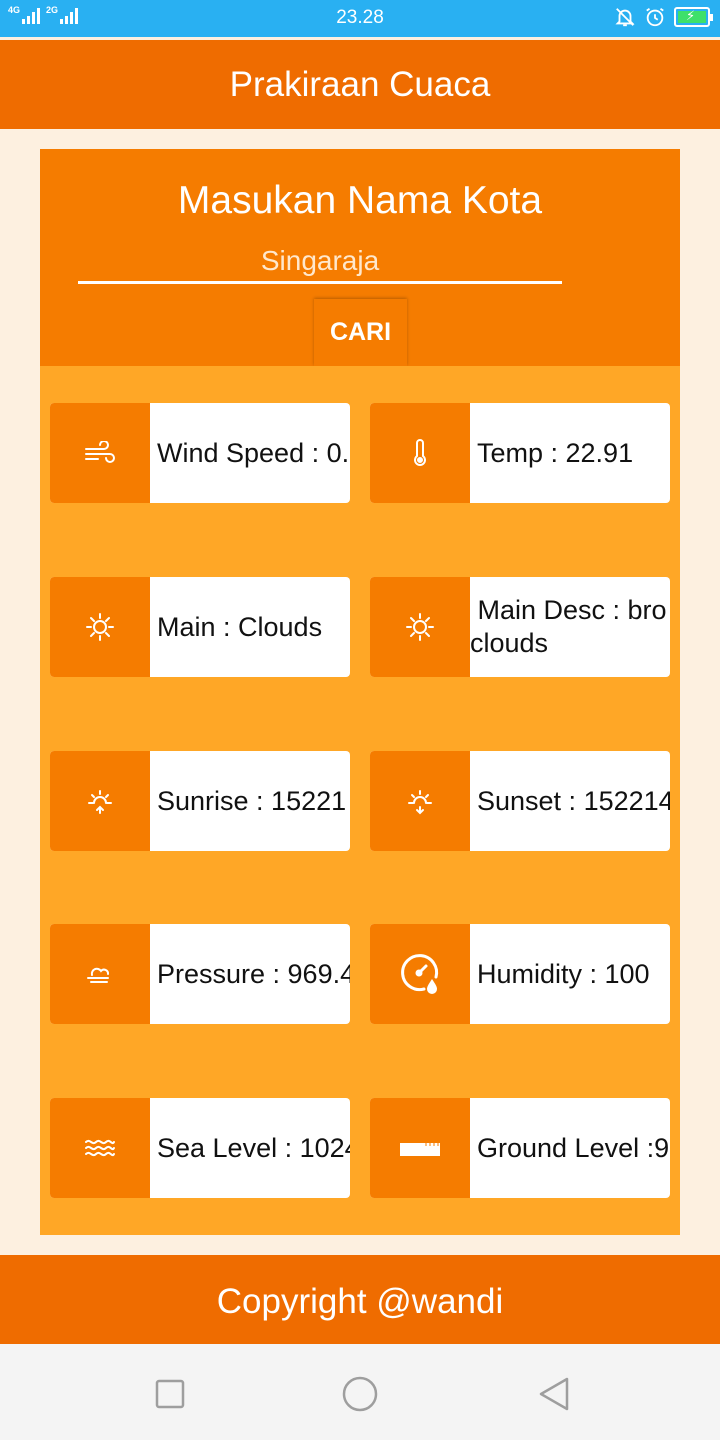 The image size is (720, 1440). I want to click on temp-label: Temp : 22.91, so click(555, 452).